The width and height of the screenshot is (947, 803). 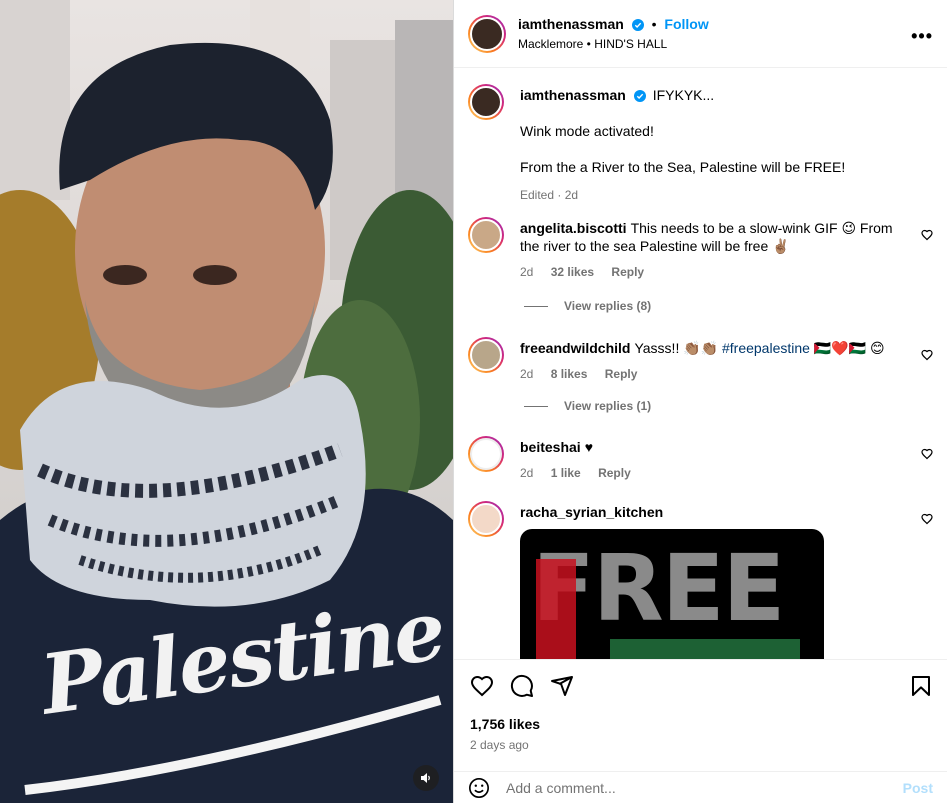 I want to click on comment-item: beiteshai ♥ 2d 1 like Reply, so click(x=700, y=466).